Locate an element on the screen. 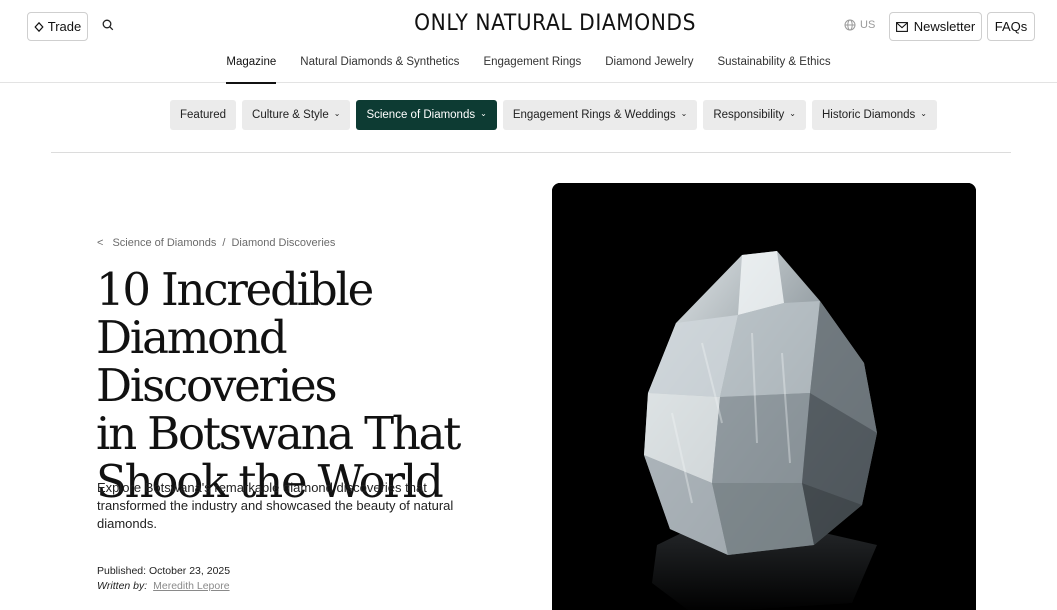  chip-label: Science of Diamonds is located at coordinates (421, 115).